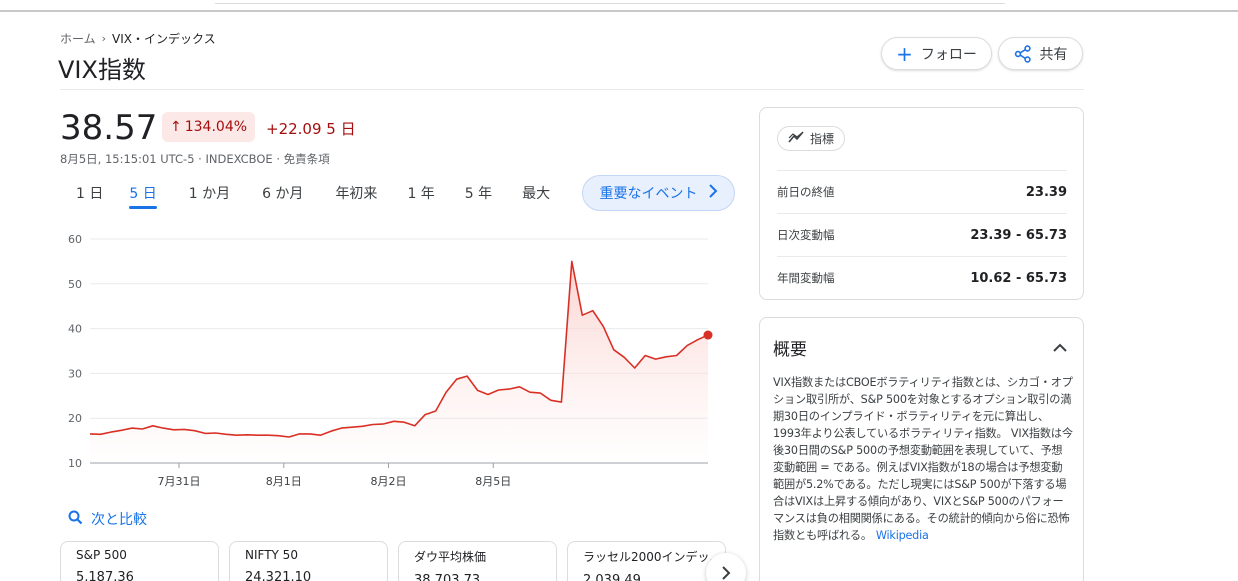  What do you see at coordinates (143, 196) in the screenshot?
I see `range-tab: 5 日` at bounding box center [143, 196].